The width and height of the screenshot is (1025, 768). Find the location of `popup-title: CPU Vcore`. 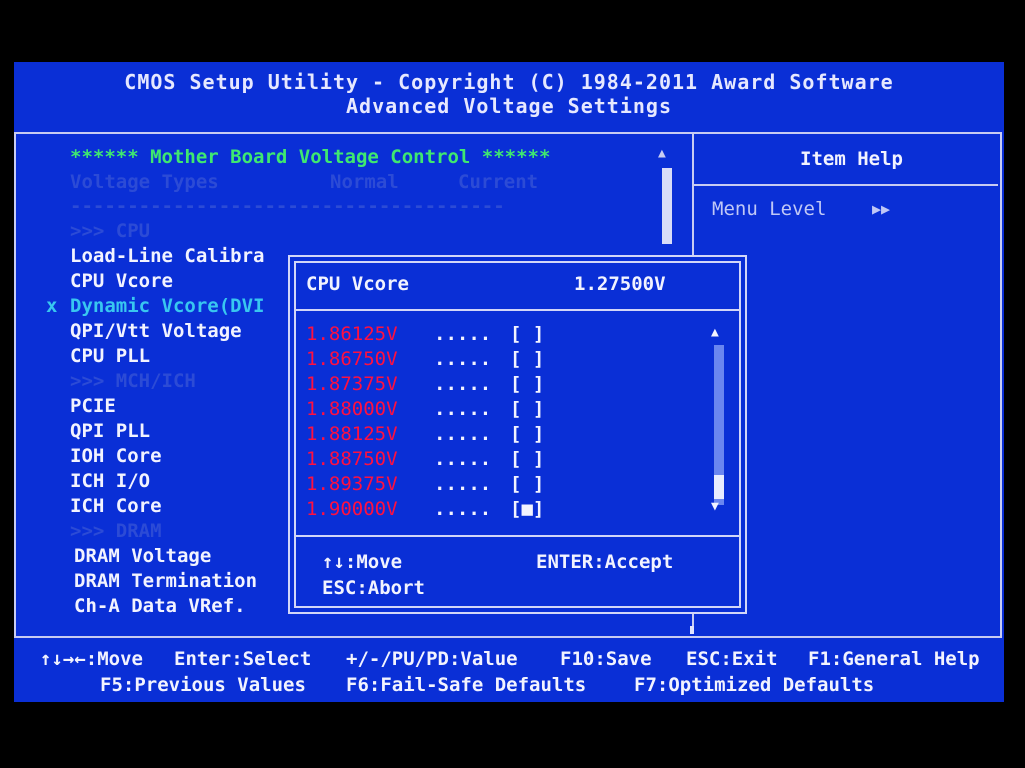

popup-title: CPU Vcore is located at coordinates (357, 284).